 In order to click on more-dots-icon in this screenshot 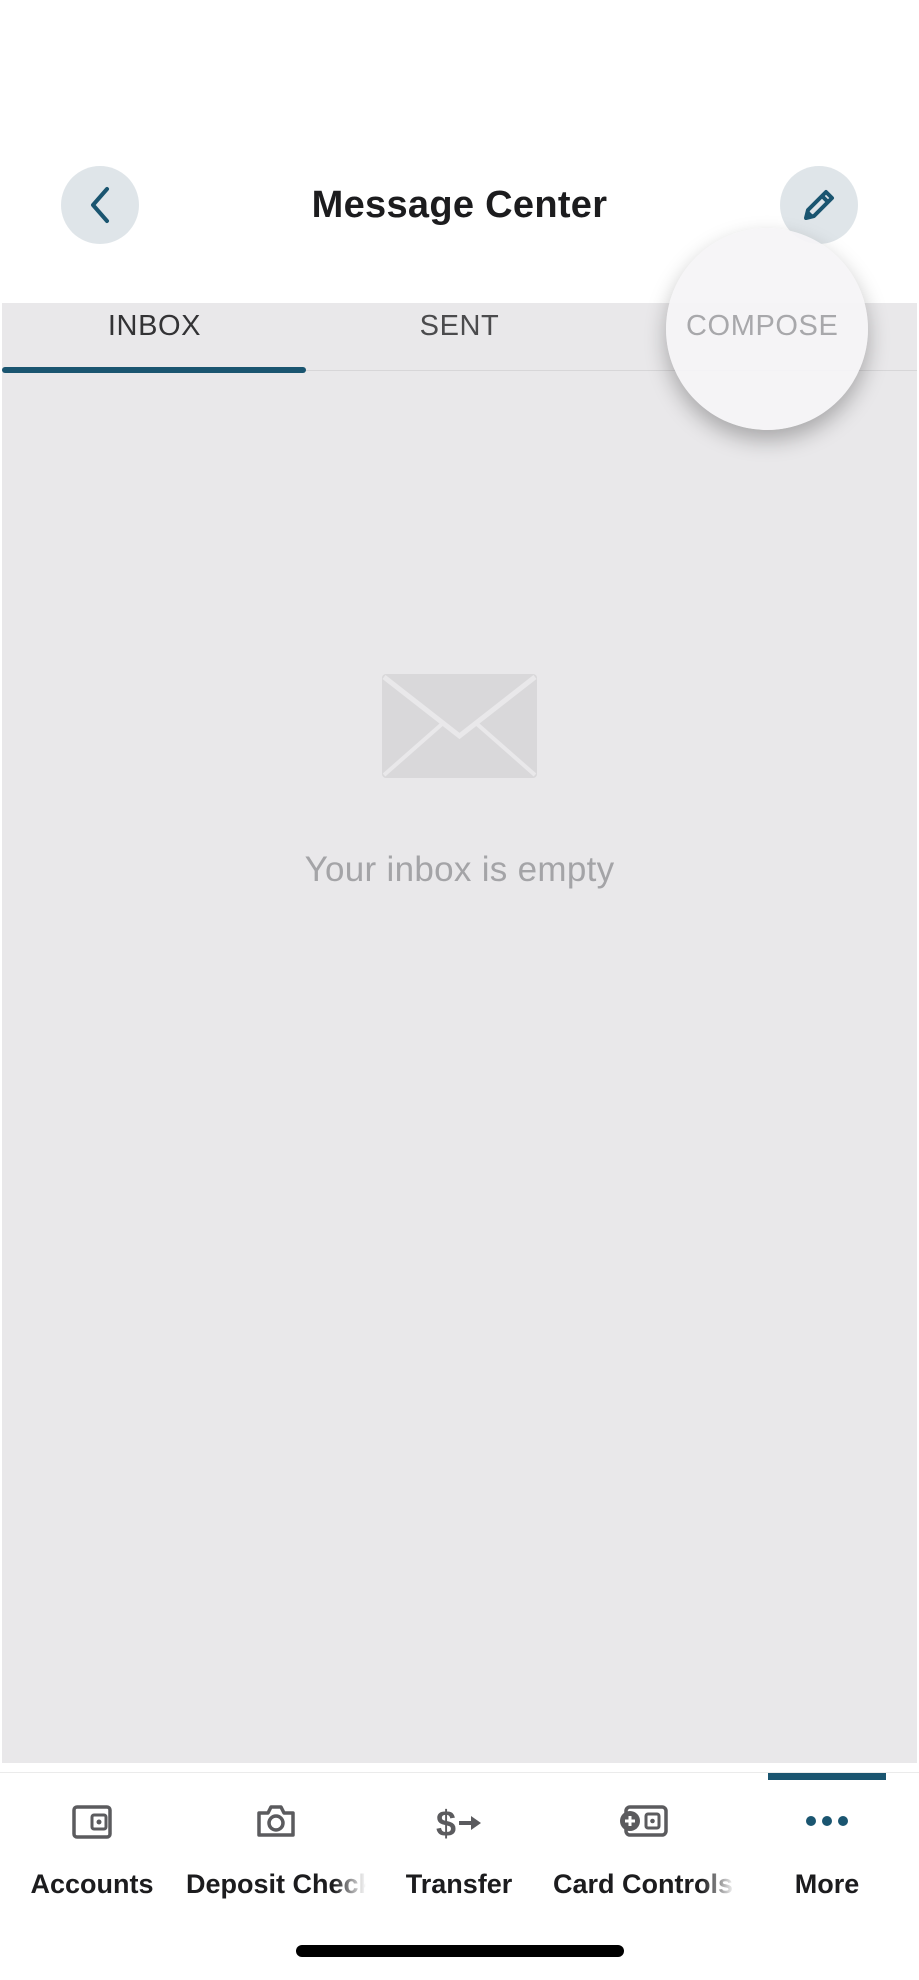, I will do `click(827, 1821)`.